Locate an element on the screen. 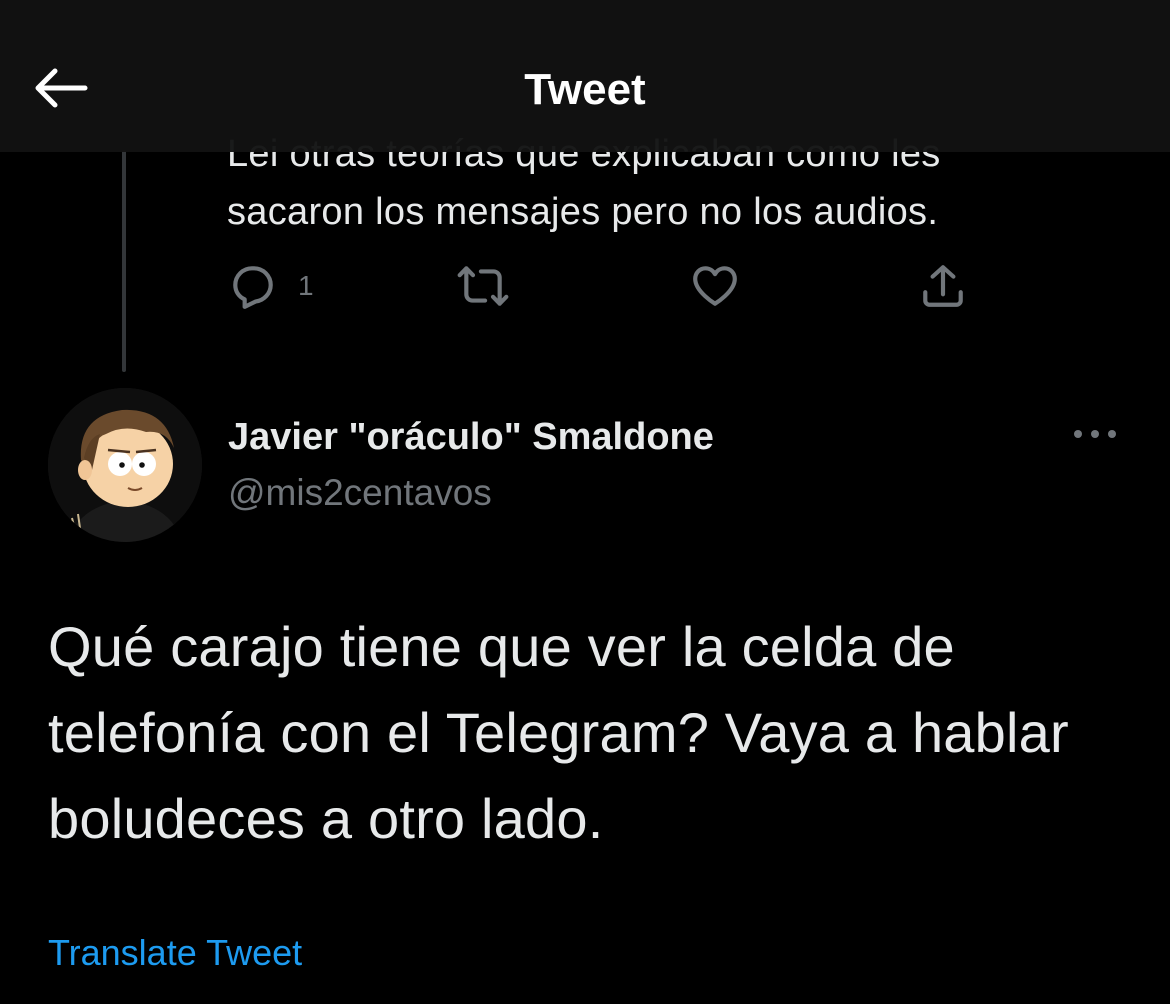  heart-icon is located at coordinates (715, 286).